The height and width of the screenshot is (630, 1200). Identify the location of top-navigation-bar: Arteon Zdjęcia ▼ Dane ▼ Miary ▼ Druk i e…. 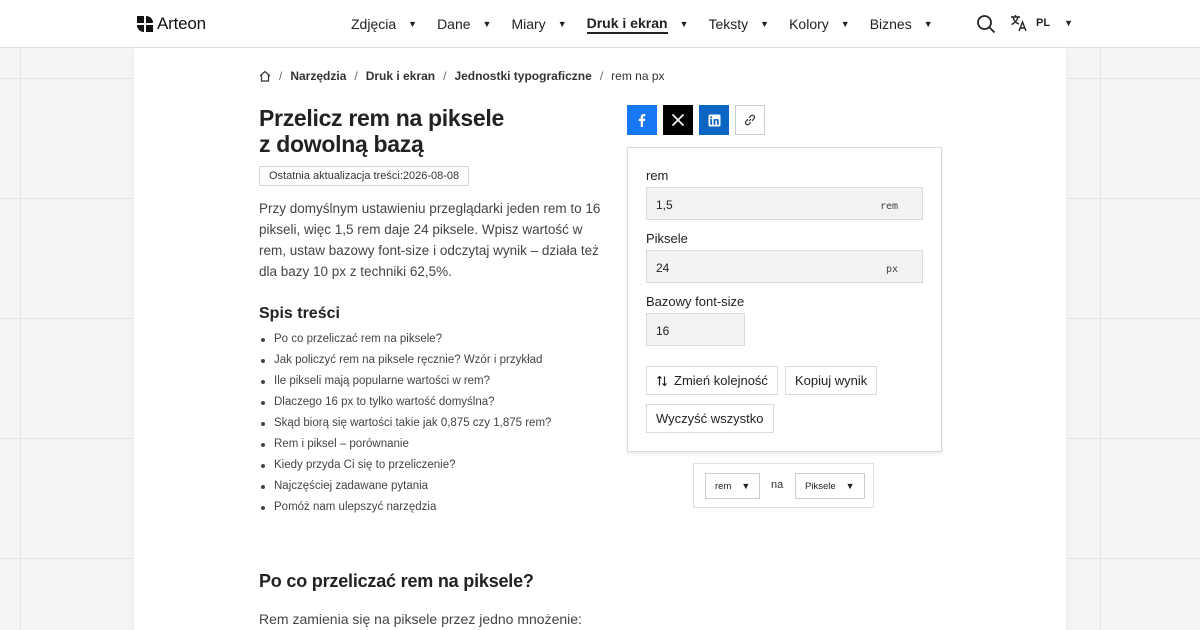
(600, 24).